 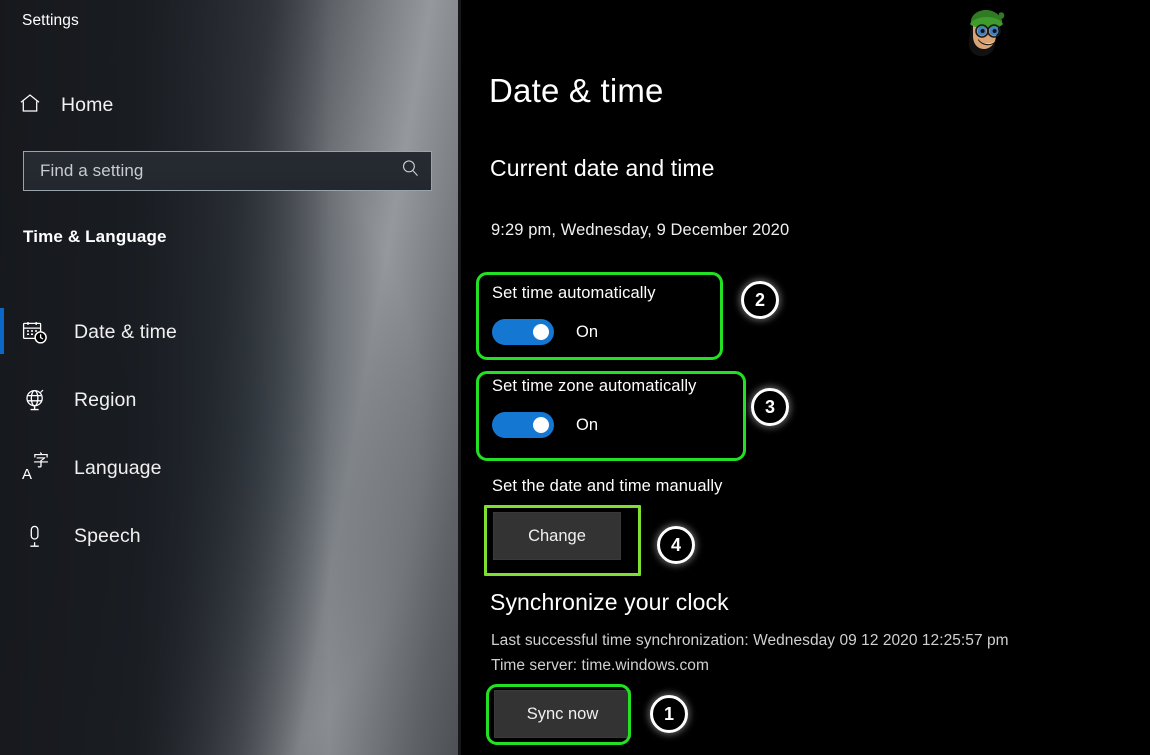 What do you see at coordinates (594, 407) in the screenshot?
I see `set-timezone-automatically-group: Set time zone automatically On` at bounding box center [594, 407].